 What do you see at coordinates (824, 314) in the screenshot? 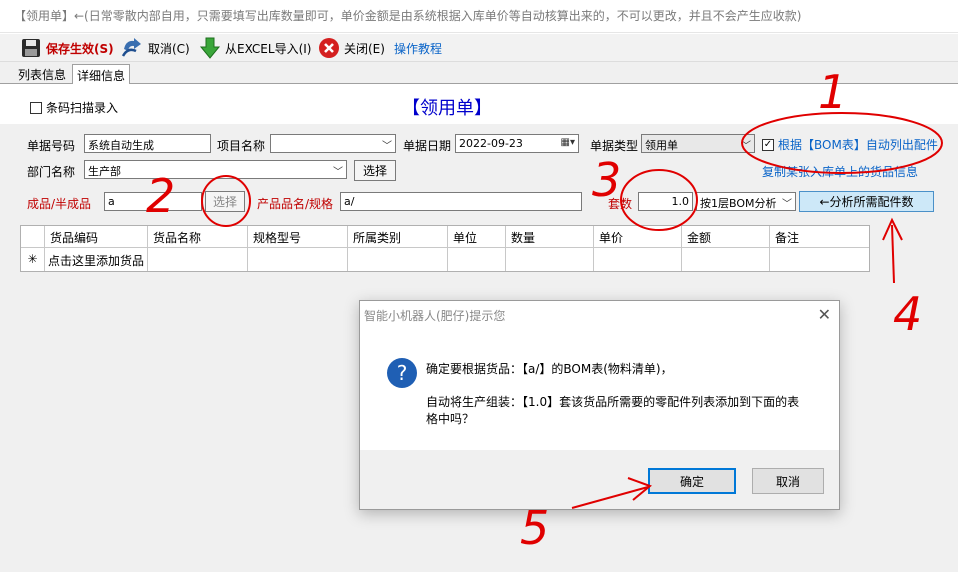
I see `dialog-close-icon: ✕` at bounding box center [824, 314].